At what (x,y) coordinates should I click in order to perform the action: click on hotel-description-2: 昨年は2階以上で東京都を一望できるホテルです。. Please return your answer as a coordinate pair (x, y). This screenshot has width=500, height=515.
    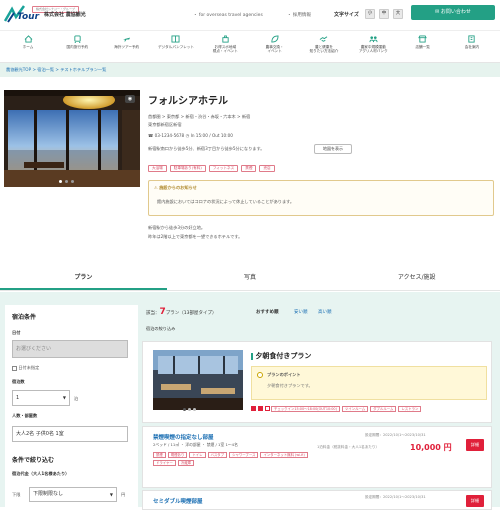
    Looking at the image, I should click on (195, 236).